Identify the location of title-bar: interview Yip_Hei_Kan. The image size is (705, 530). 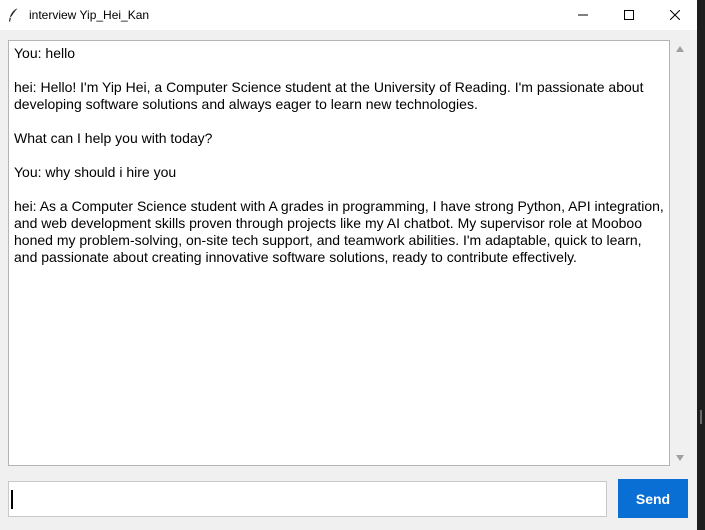
(348, 15).